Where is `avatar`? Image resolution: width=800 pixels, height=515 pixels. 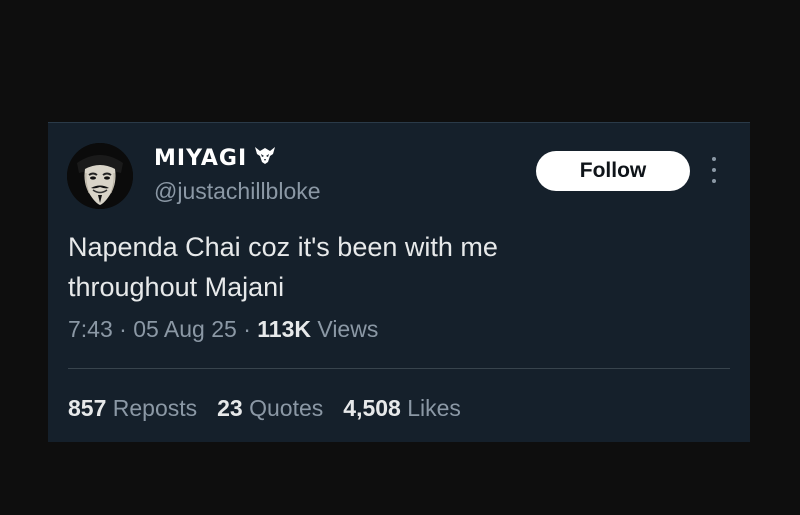
avatar is located at coordinates (100, 176).